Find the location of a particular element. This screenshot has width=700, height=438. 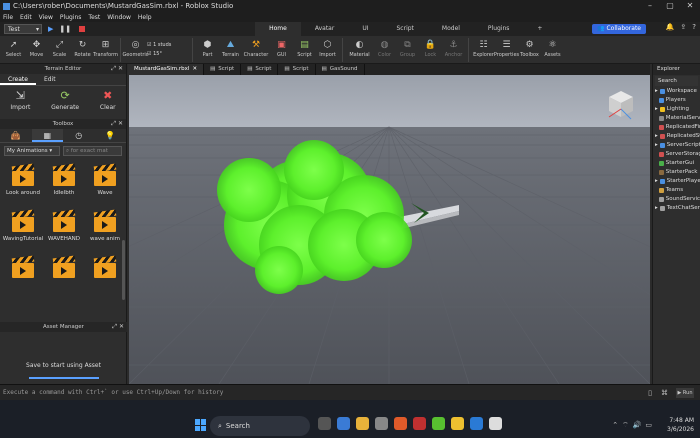

tab-bag-icon: 👜 is located at coordinates (16, 135).